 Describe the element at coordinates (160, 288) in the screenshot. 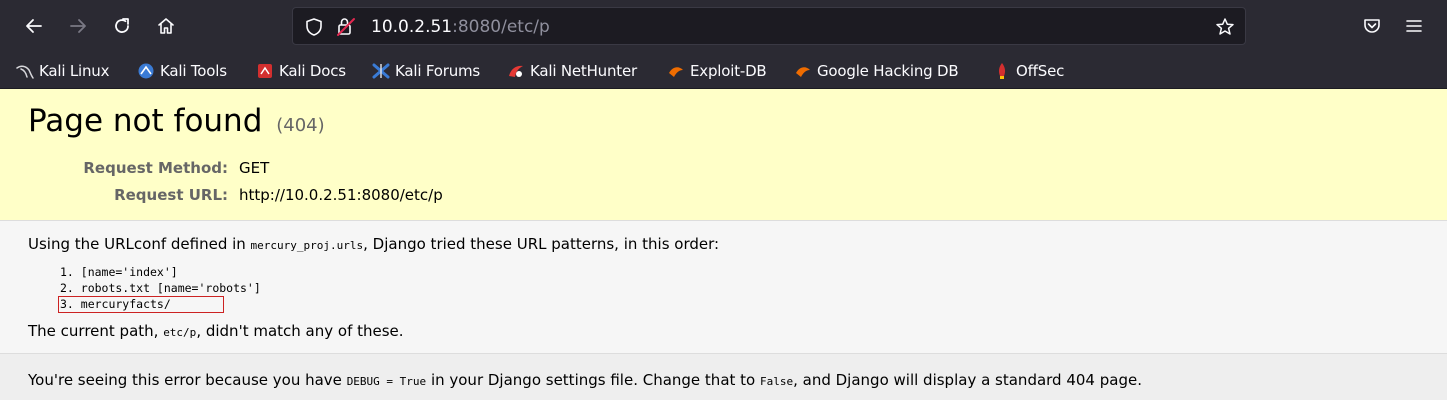

I see `url-pattern-item: 2. robots.txt [name='robots']` at that location.